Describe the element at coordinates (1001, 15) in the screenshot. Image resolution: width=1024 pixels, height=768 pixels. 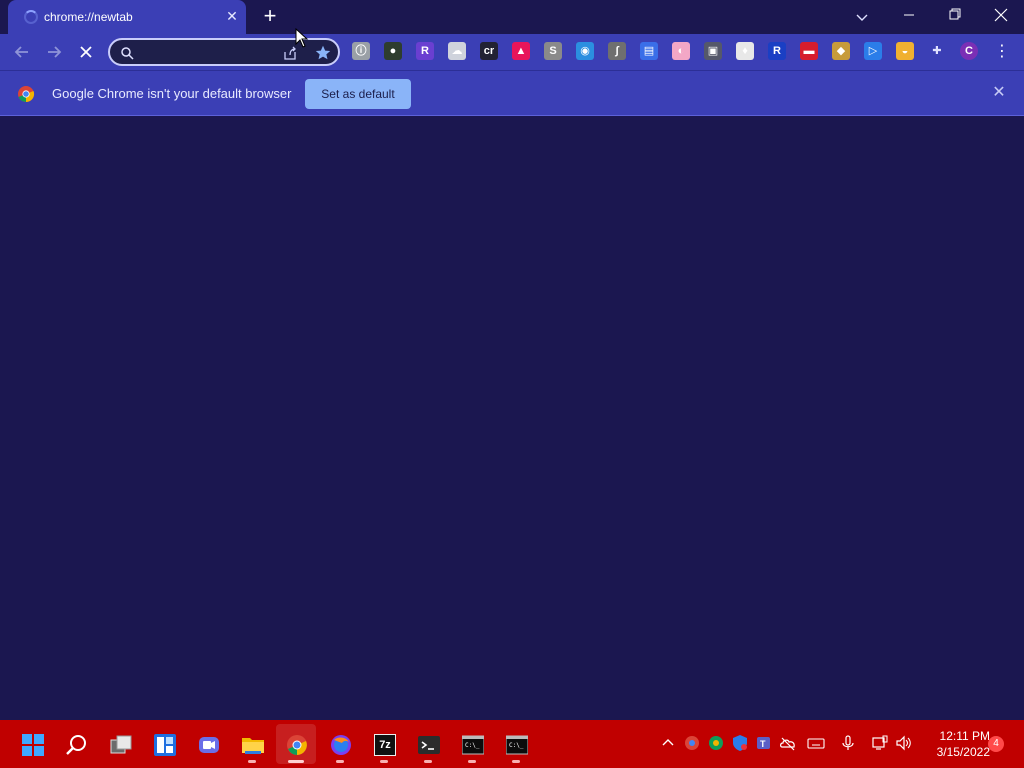
I see `close-window-button` at that location.